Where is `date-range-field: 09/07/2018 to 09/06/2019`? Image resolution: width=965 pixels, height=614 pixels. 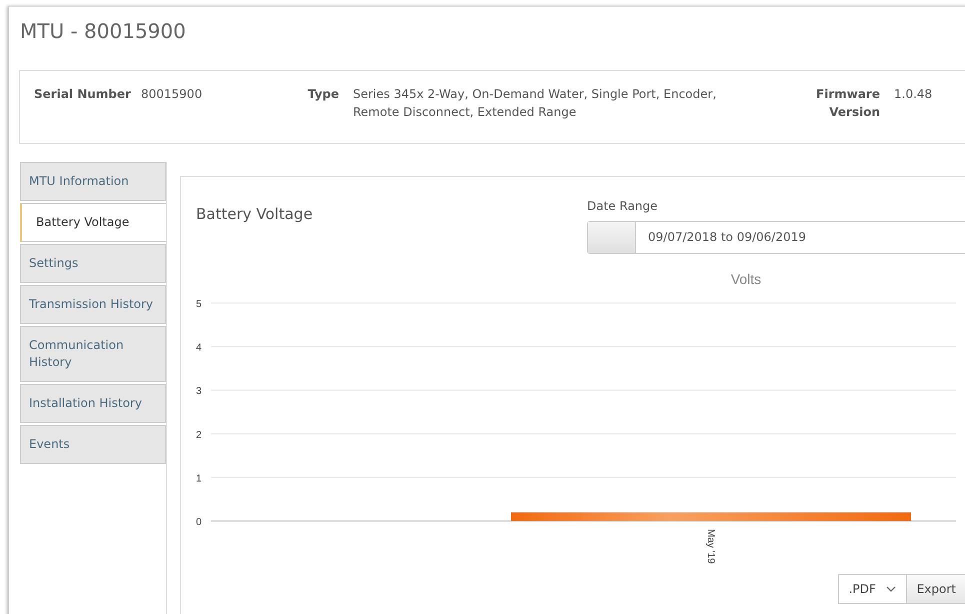 date-range-field: 09/07/2018 to 09/06/2019 is located at coordinates (776, 237).